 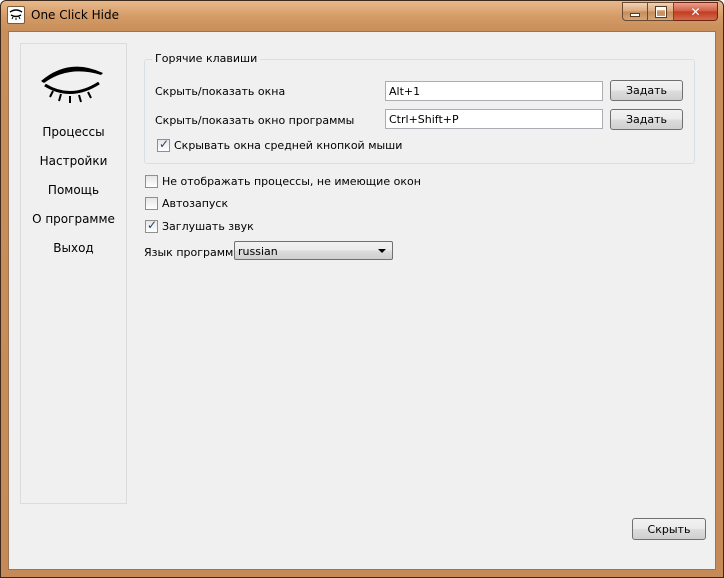 What do you see at coordinates (75, 15) in the screenshot?
I see `window-title: One Click Hide` at bounding box center [75, 15].